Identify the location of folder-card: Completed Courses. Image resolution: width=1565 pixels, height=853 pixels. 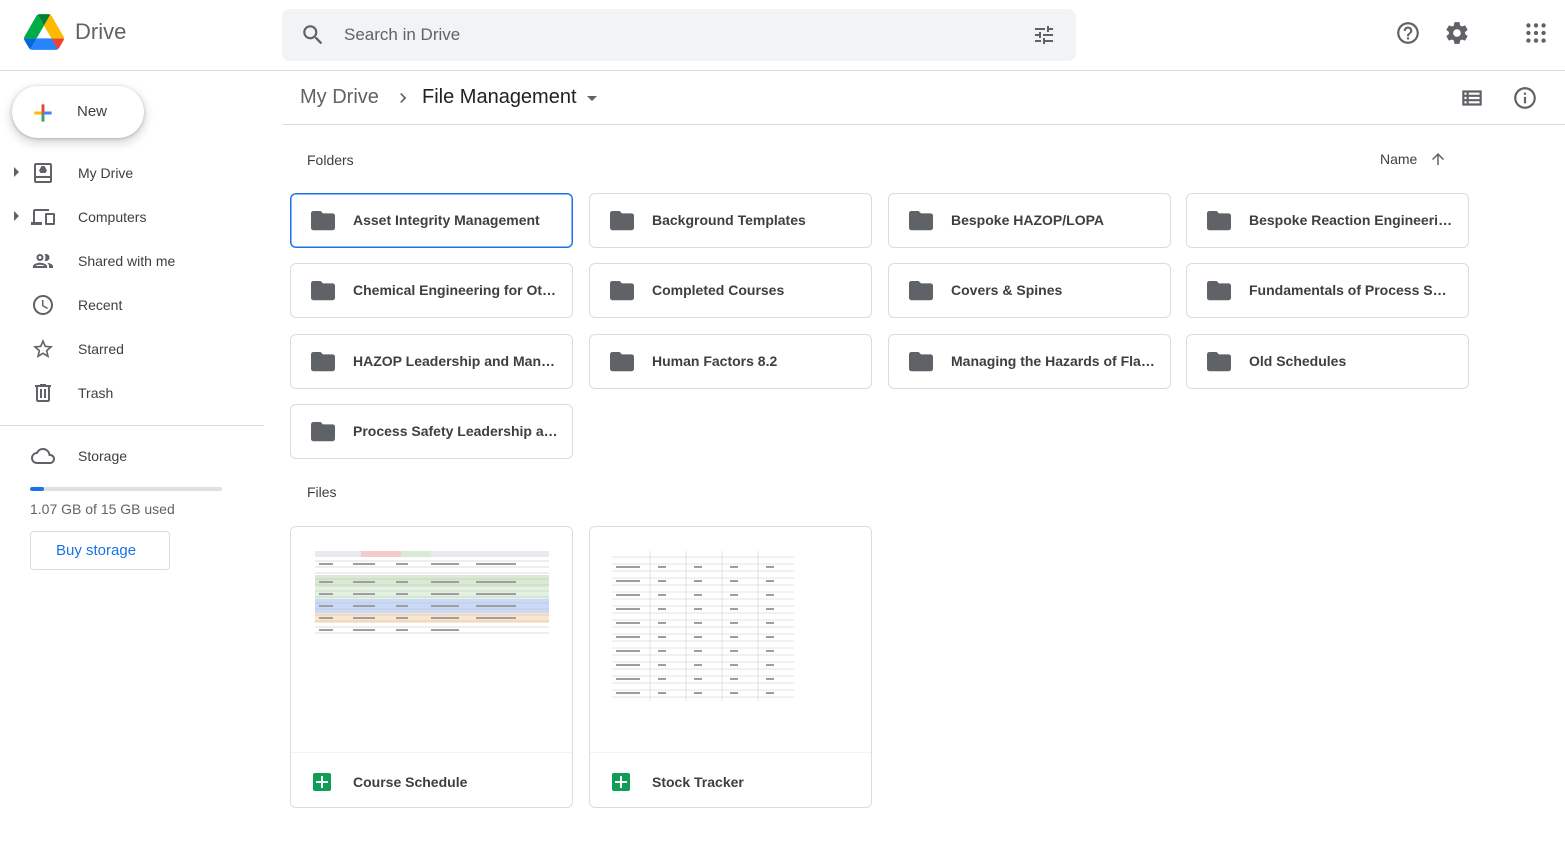
(730, 290).